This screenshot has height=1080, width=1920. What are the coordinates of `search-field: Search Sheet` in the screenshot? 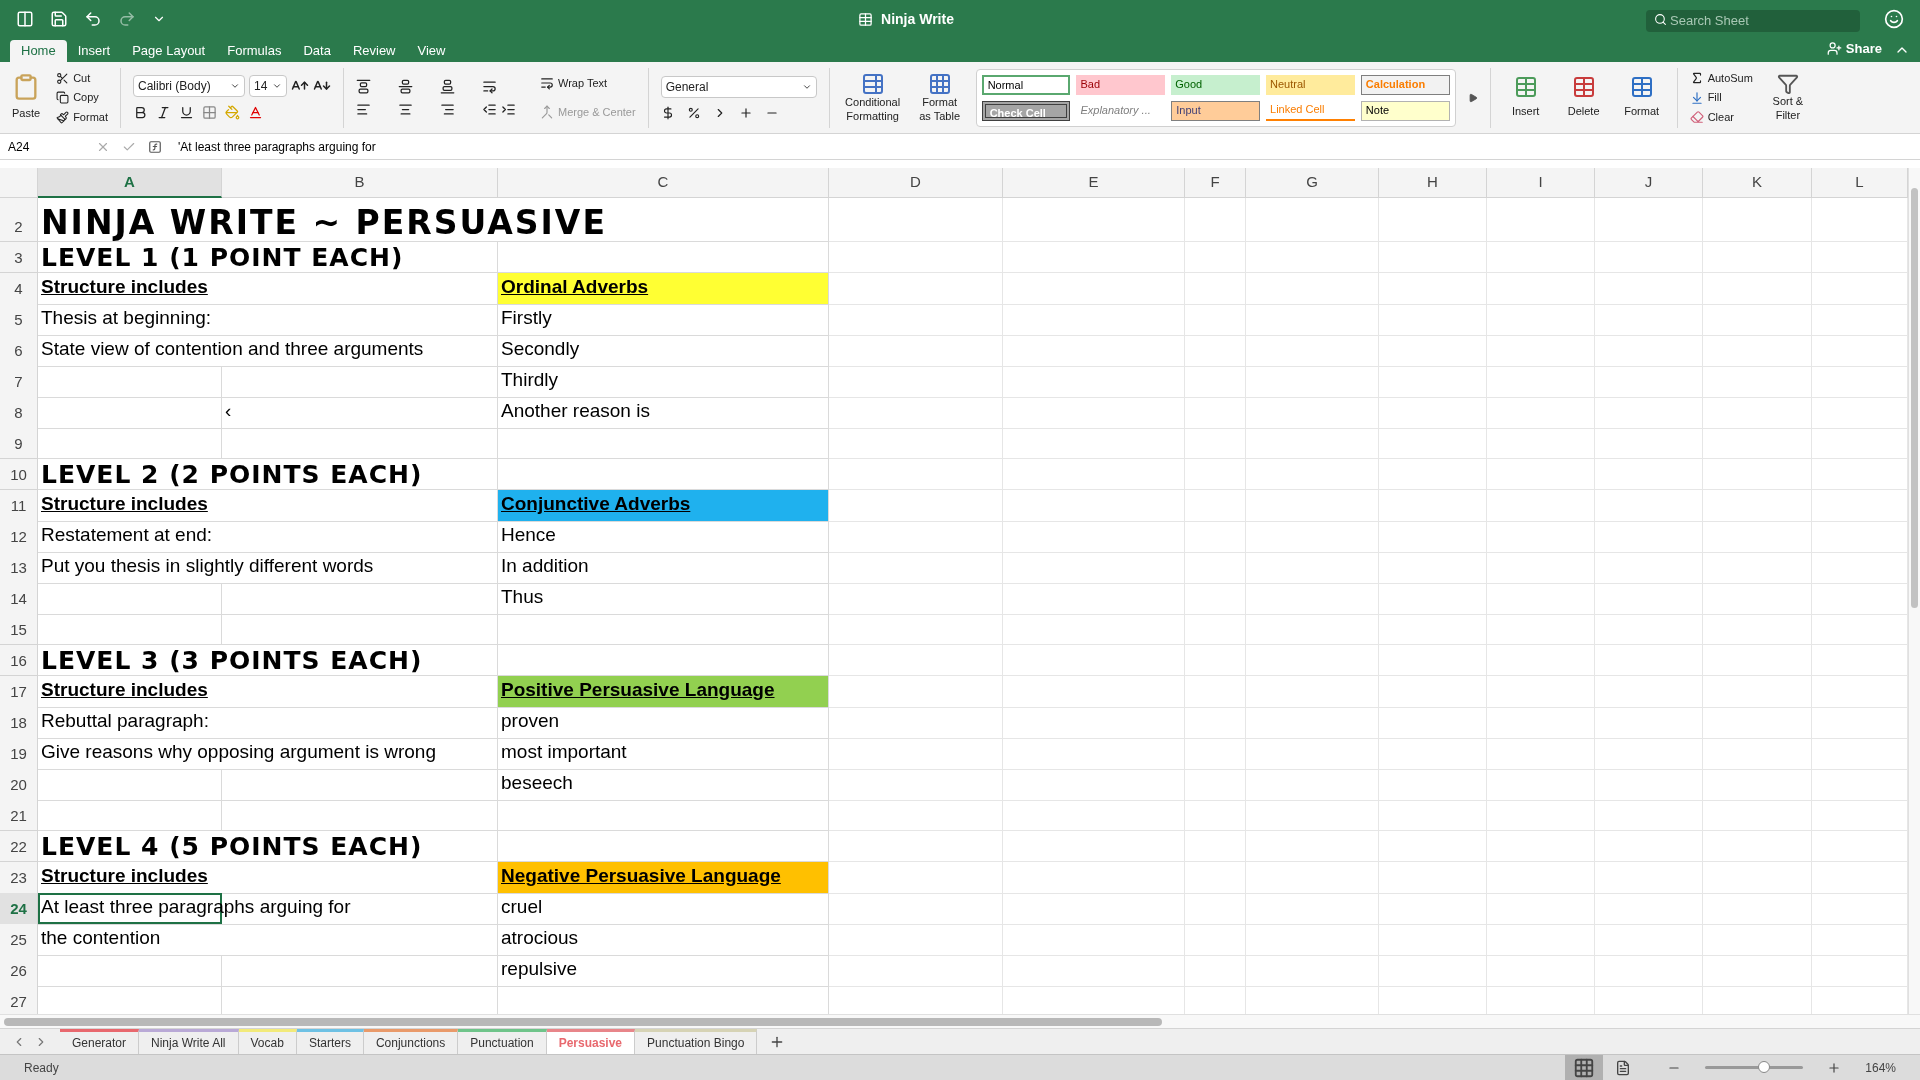 It's located at (1753, 20).